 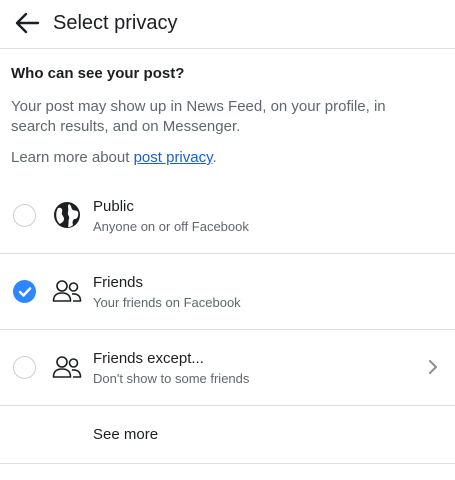 What do you see at coordinates (67, 368) in the screenshot?
I see `friends-except-icon` at bounding box center [67, 368].